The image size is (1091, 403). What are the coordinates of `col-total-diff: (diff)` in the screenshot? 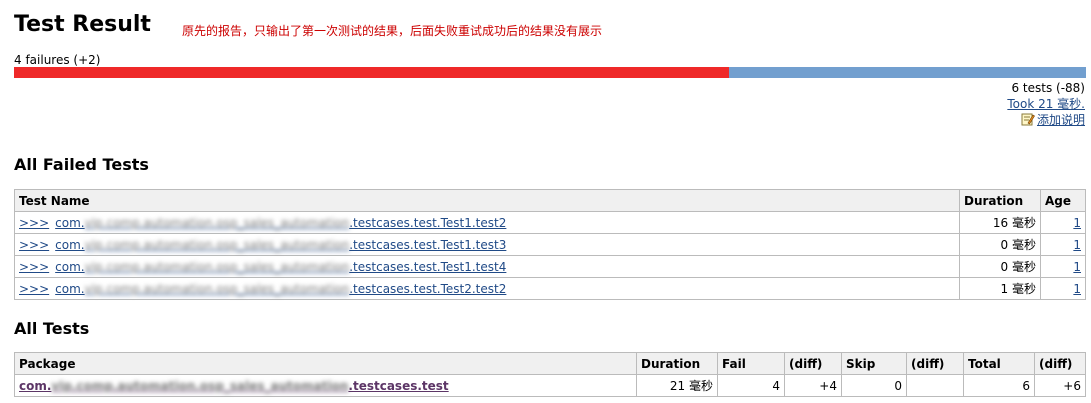 It's located at (1060, 363).